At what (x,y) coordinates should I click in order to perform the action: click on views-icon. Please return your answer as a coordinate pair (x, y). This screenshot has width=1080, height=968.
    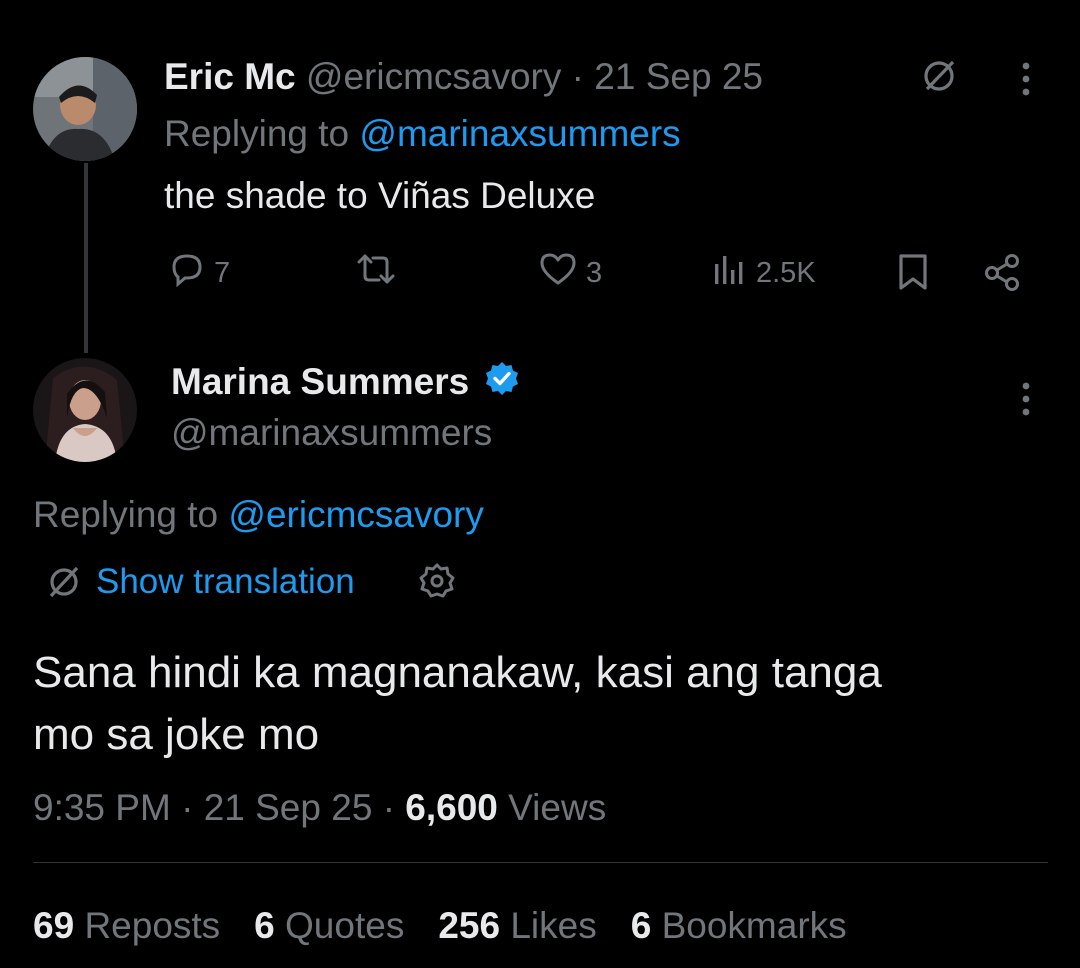
    Looking at the image, I should click on (730, 273).